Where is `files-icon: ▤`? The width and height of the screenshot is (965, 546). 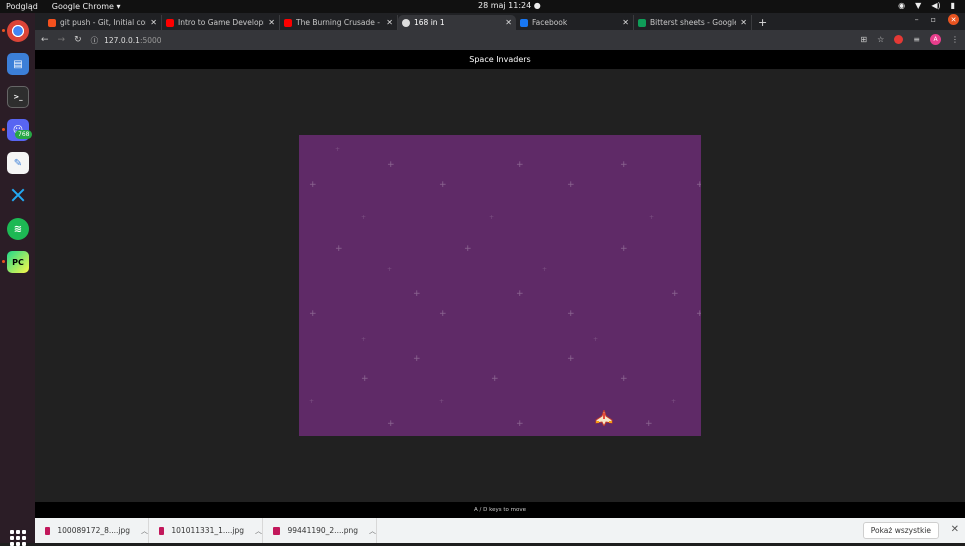
files-icon: ▤ is located at coordinates (18, 64).